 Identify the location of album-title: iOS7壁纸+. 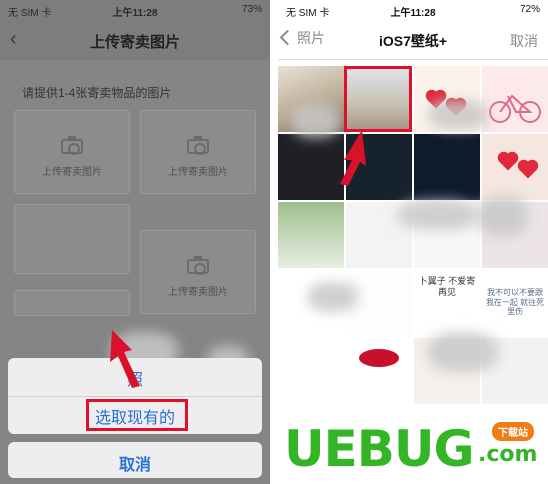
(413, 41).